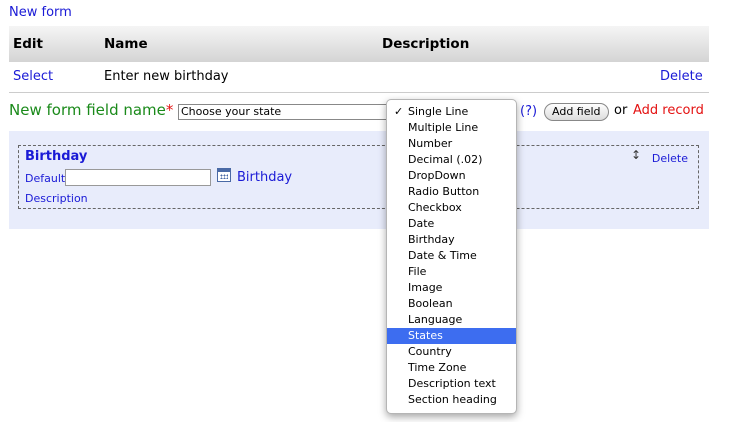 The image size is (733, 422). I want to click on new-field-label: New form field name*, so click(91, 110).